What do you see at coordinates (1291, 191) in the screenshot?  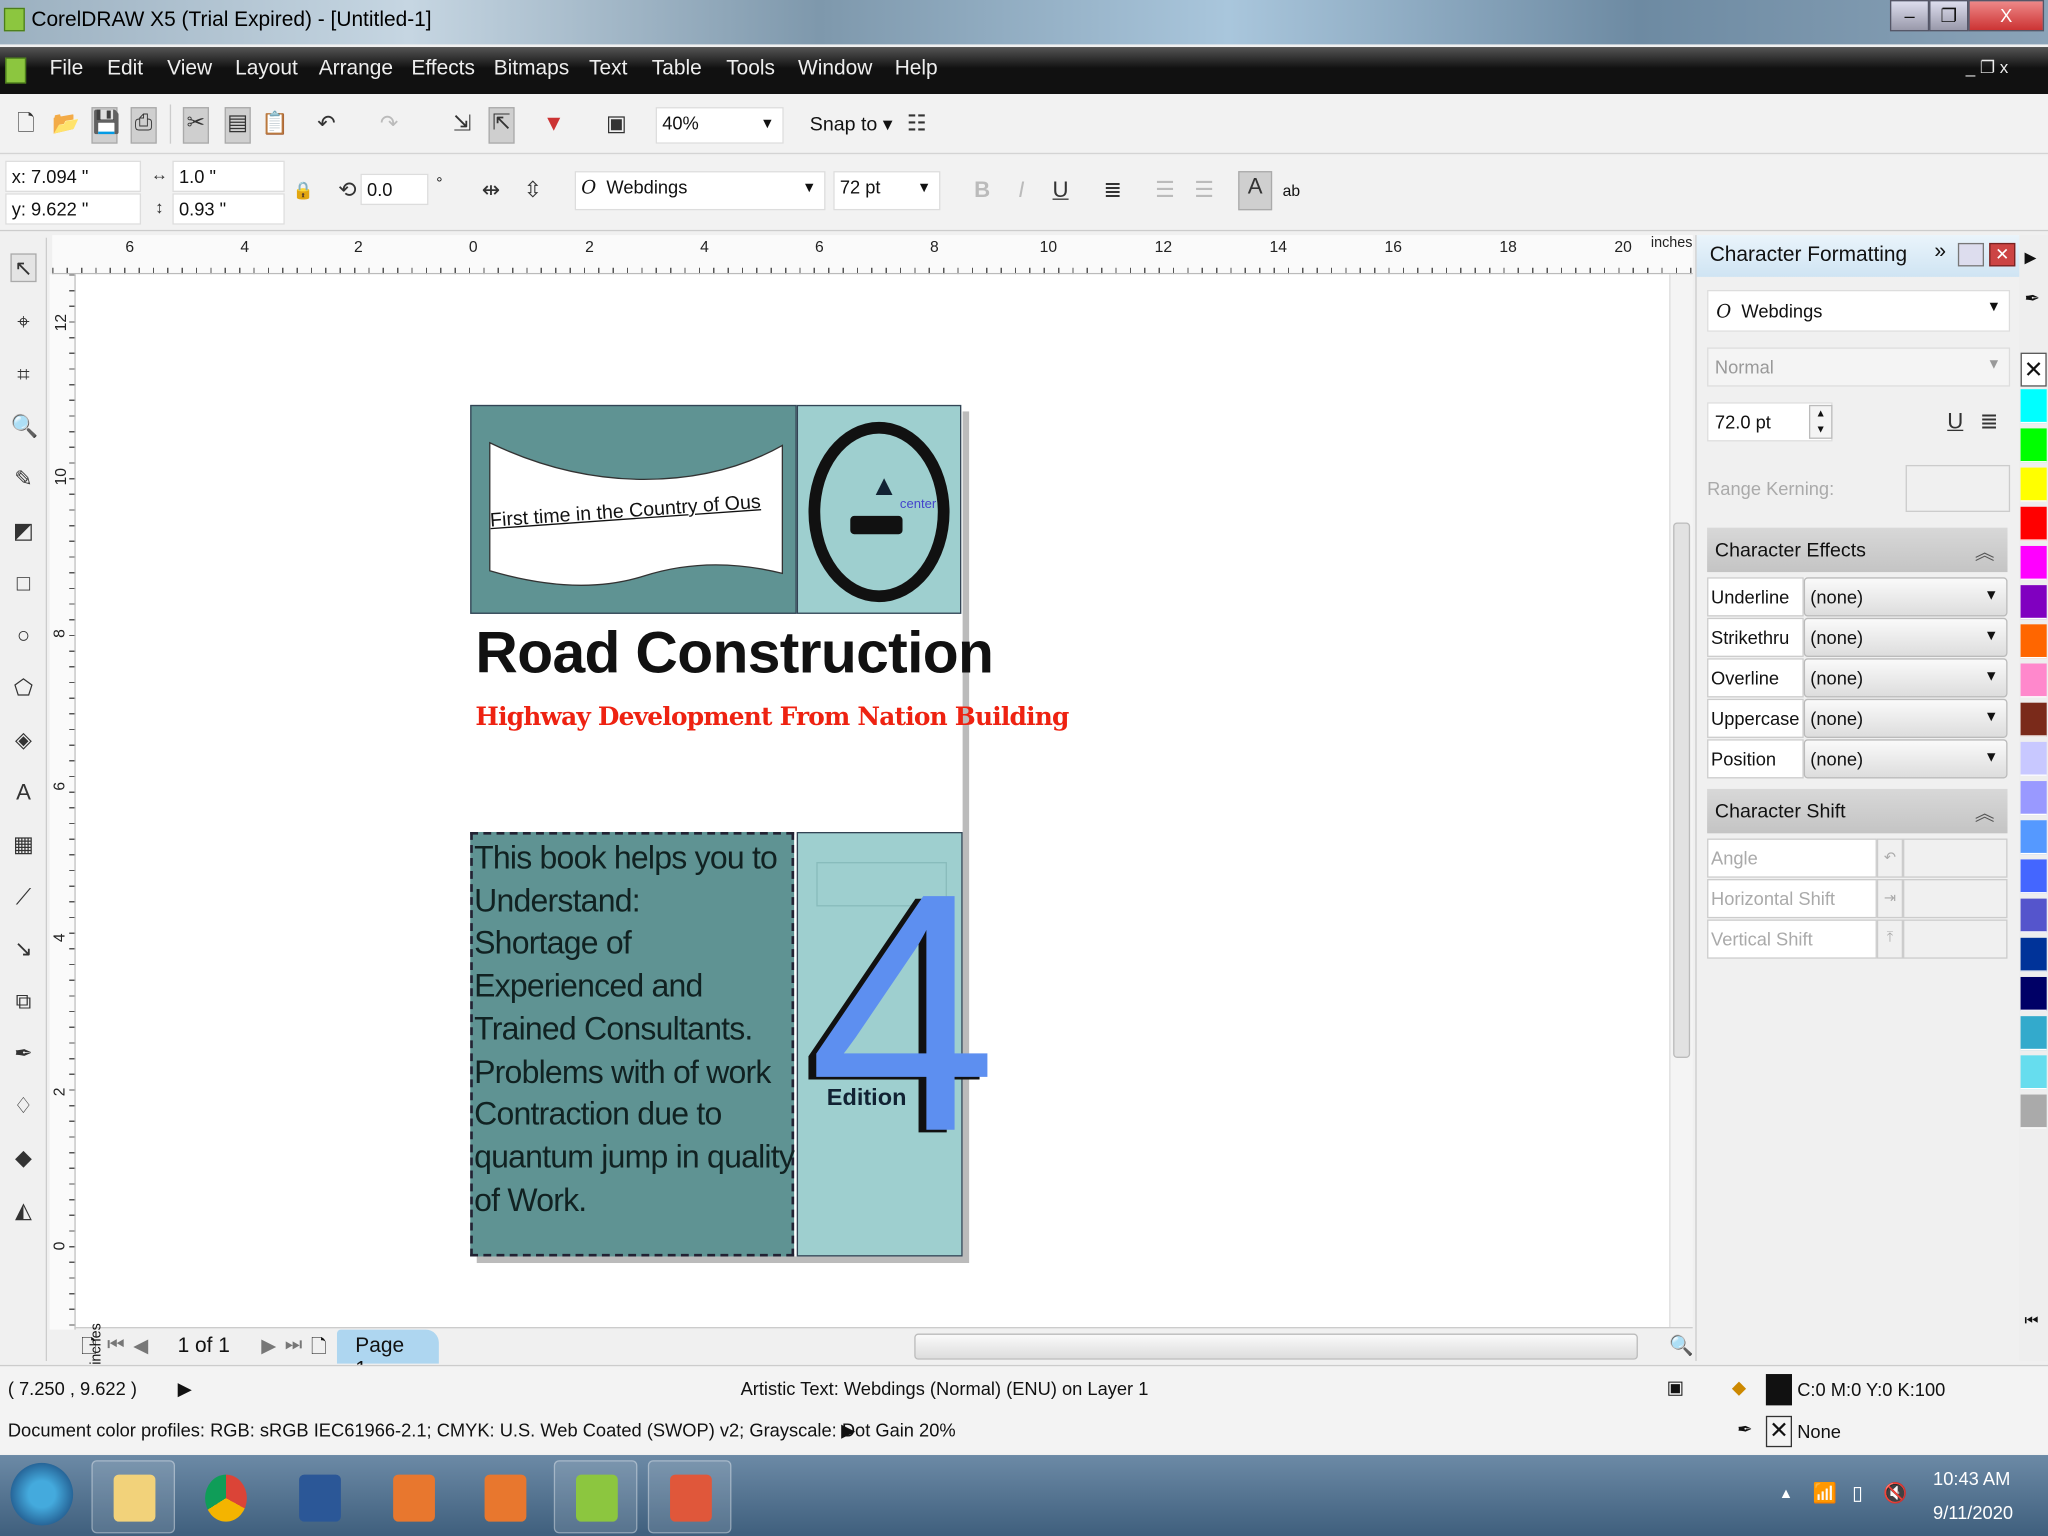 I see `edit-text-button: ab` at bounding box center [1291, 191].